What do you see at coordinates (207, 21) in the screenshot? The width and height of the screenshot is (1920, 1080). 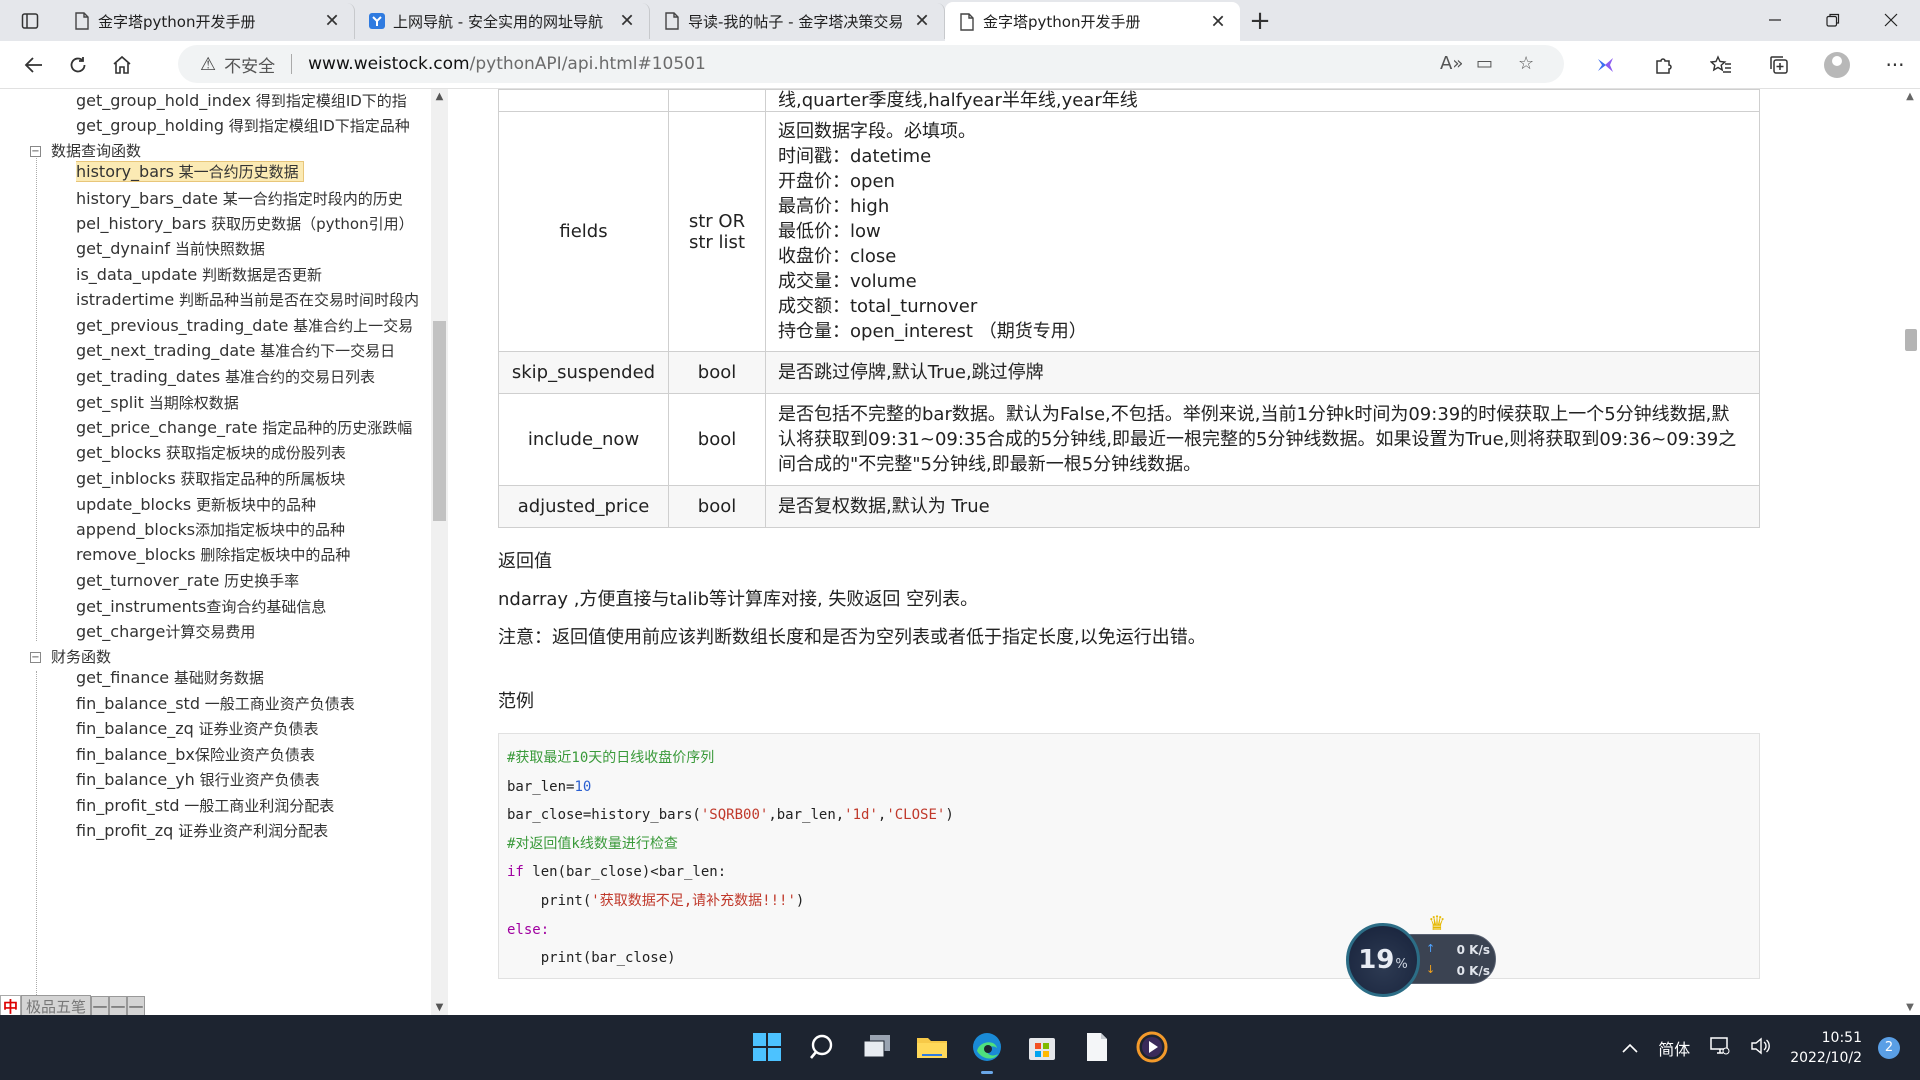 I see `tab-1: 金字塔python开发手册 ✕` at bounding box center [207, 21].